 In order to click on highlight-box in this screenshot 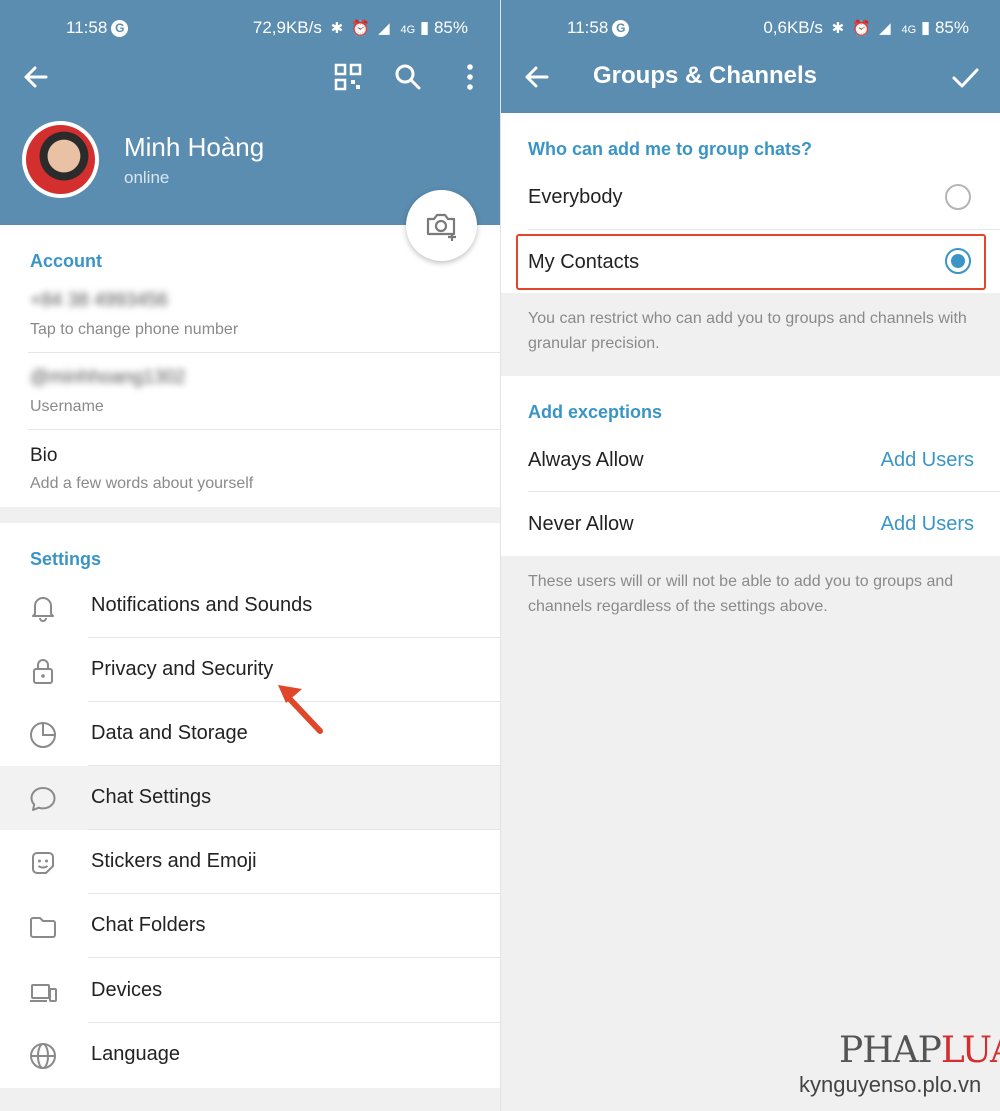, I will do `click(751, 262)`.